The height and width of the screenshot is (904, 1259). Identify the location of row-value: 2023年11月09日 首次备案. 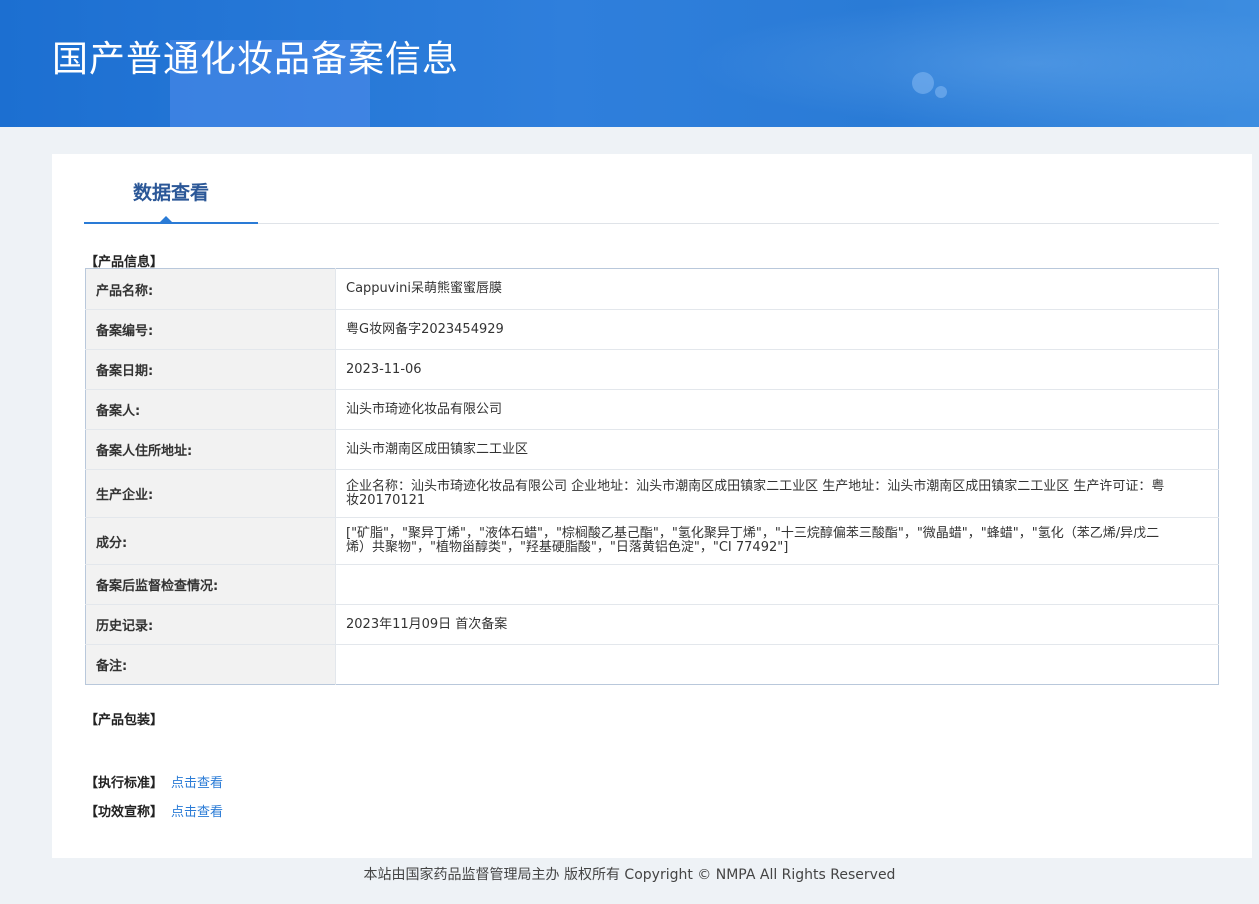
(777, 624).